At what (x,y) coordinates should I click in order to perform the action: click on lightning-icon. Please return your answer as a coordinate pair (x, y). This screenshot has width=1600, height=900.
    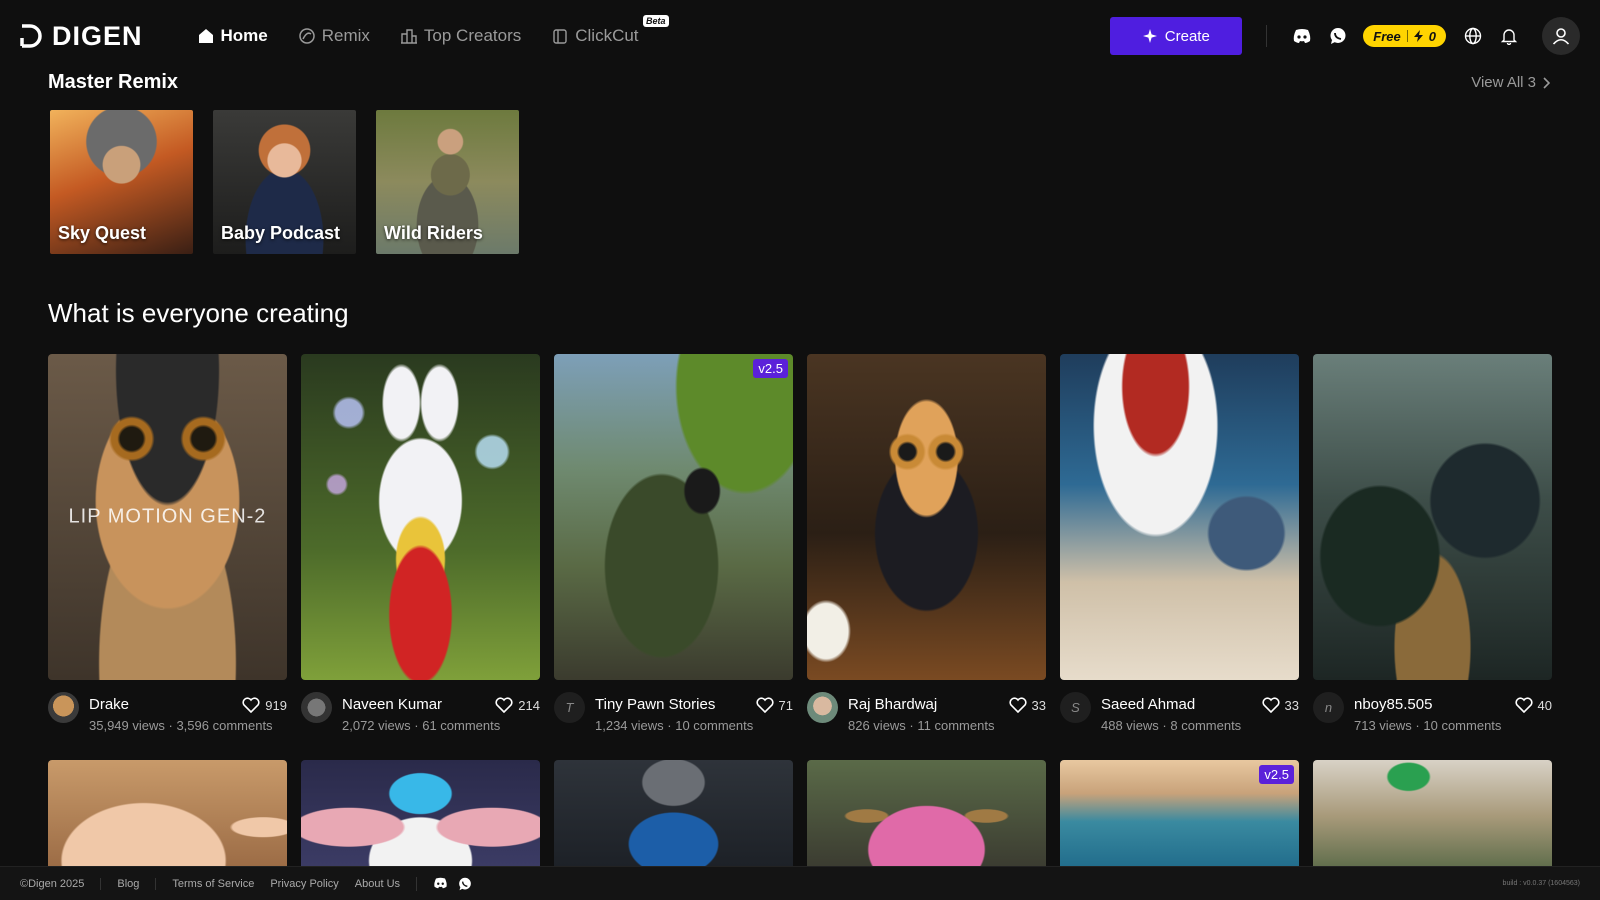
    Looking at the image, I should click on (1418, 36).